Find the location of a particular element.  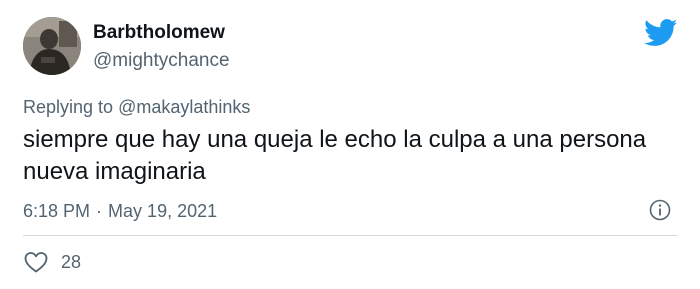

tweet-timestamp: 6:18 PM · May 19, 2021 is located at coordinates (120, 211).